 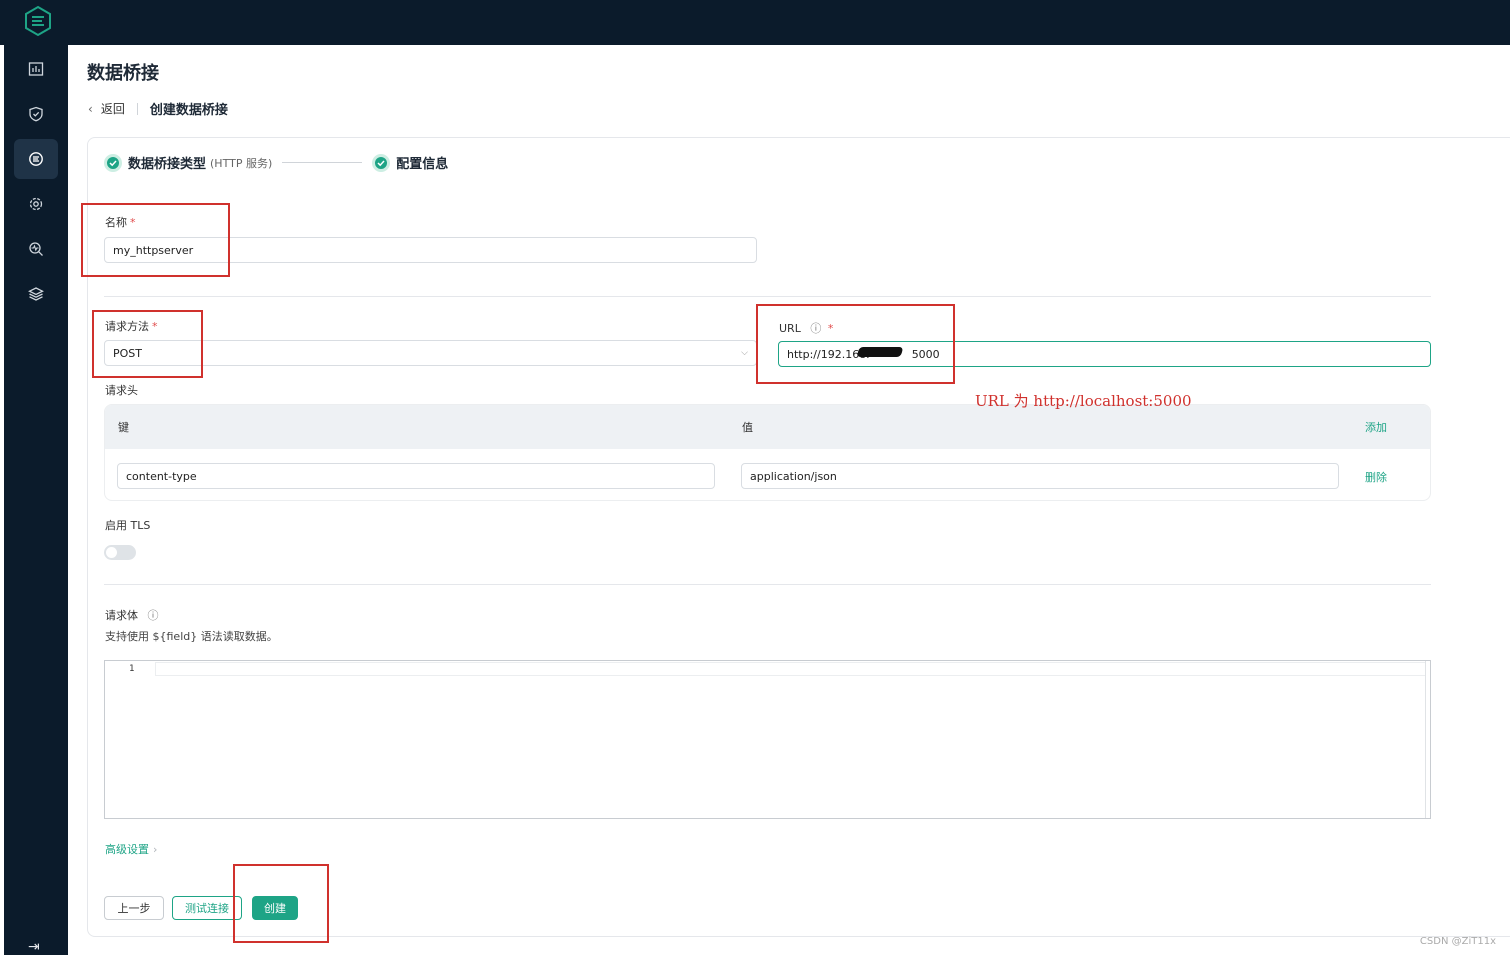 I want to click on tls-toggle, so click(x=120, y=552).